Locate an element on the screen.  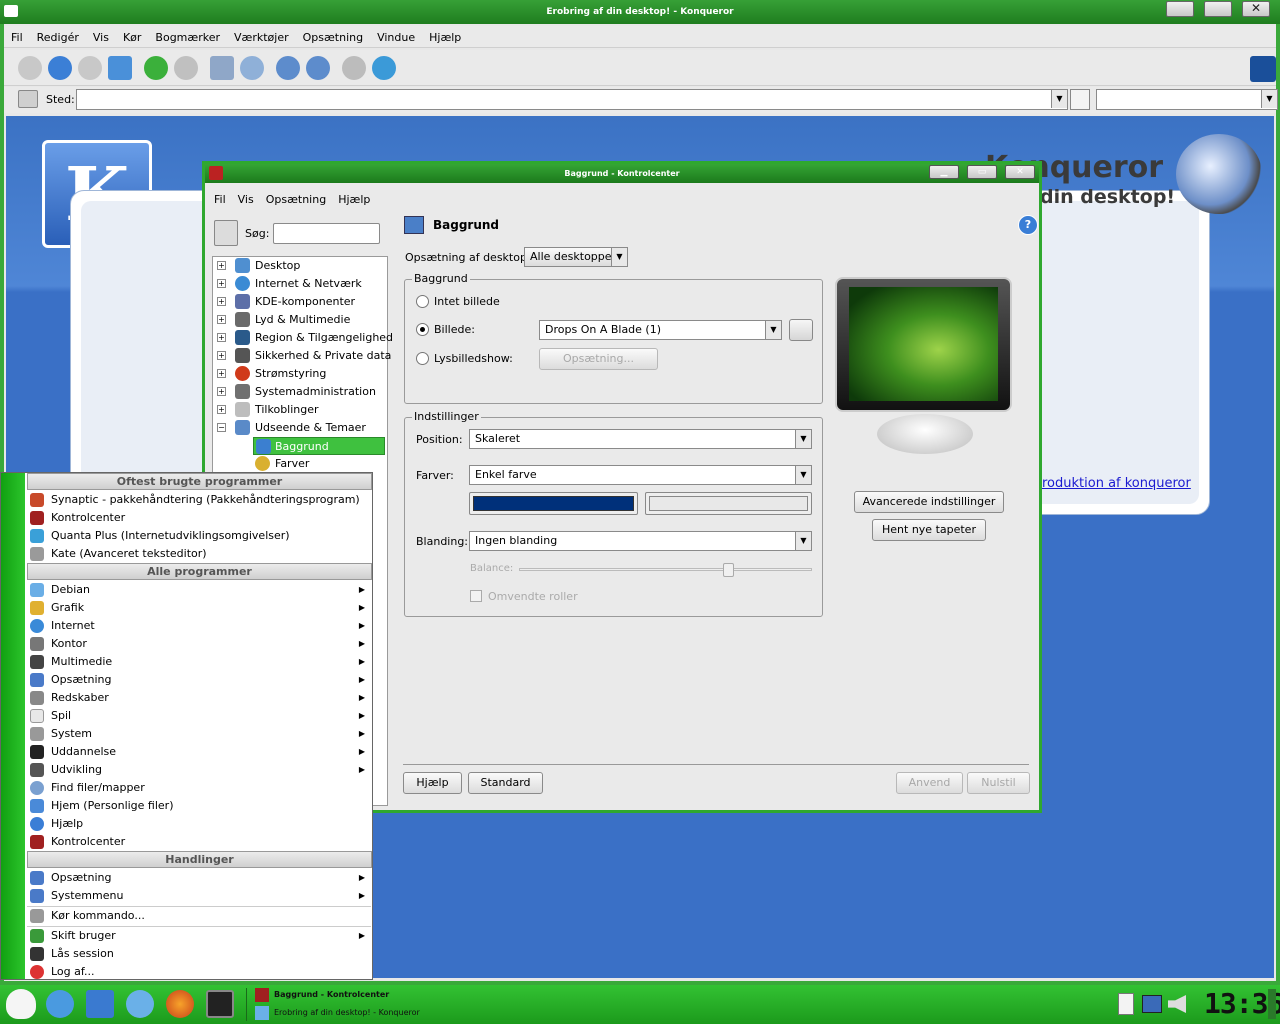
reset-button: Nulstil is located at coordinates (998, 783).